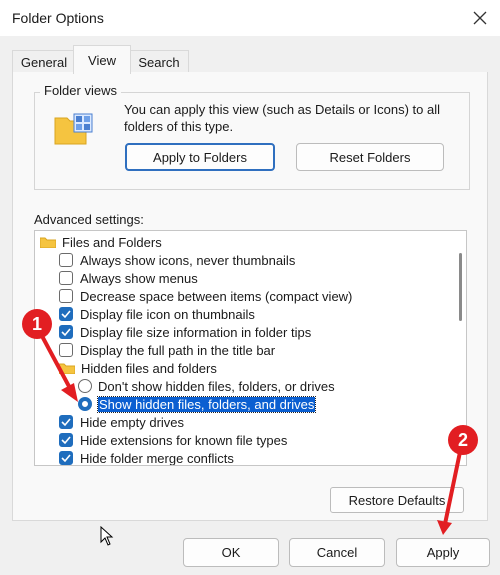 This screenshot has height=575, width=500. I want to click on window-title: Folder Options, so click(58, 18).